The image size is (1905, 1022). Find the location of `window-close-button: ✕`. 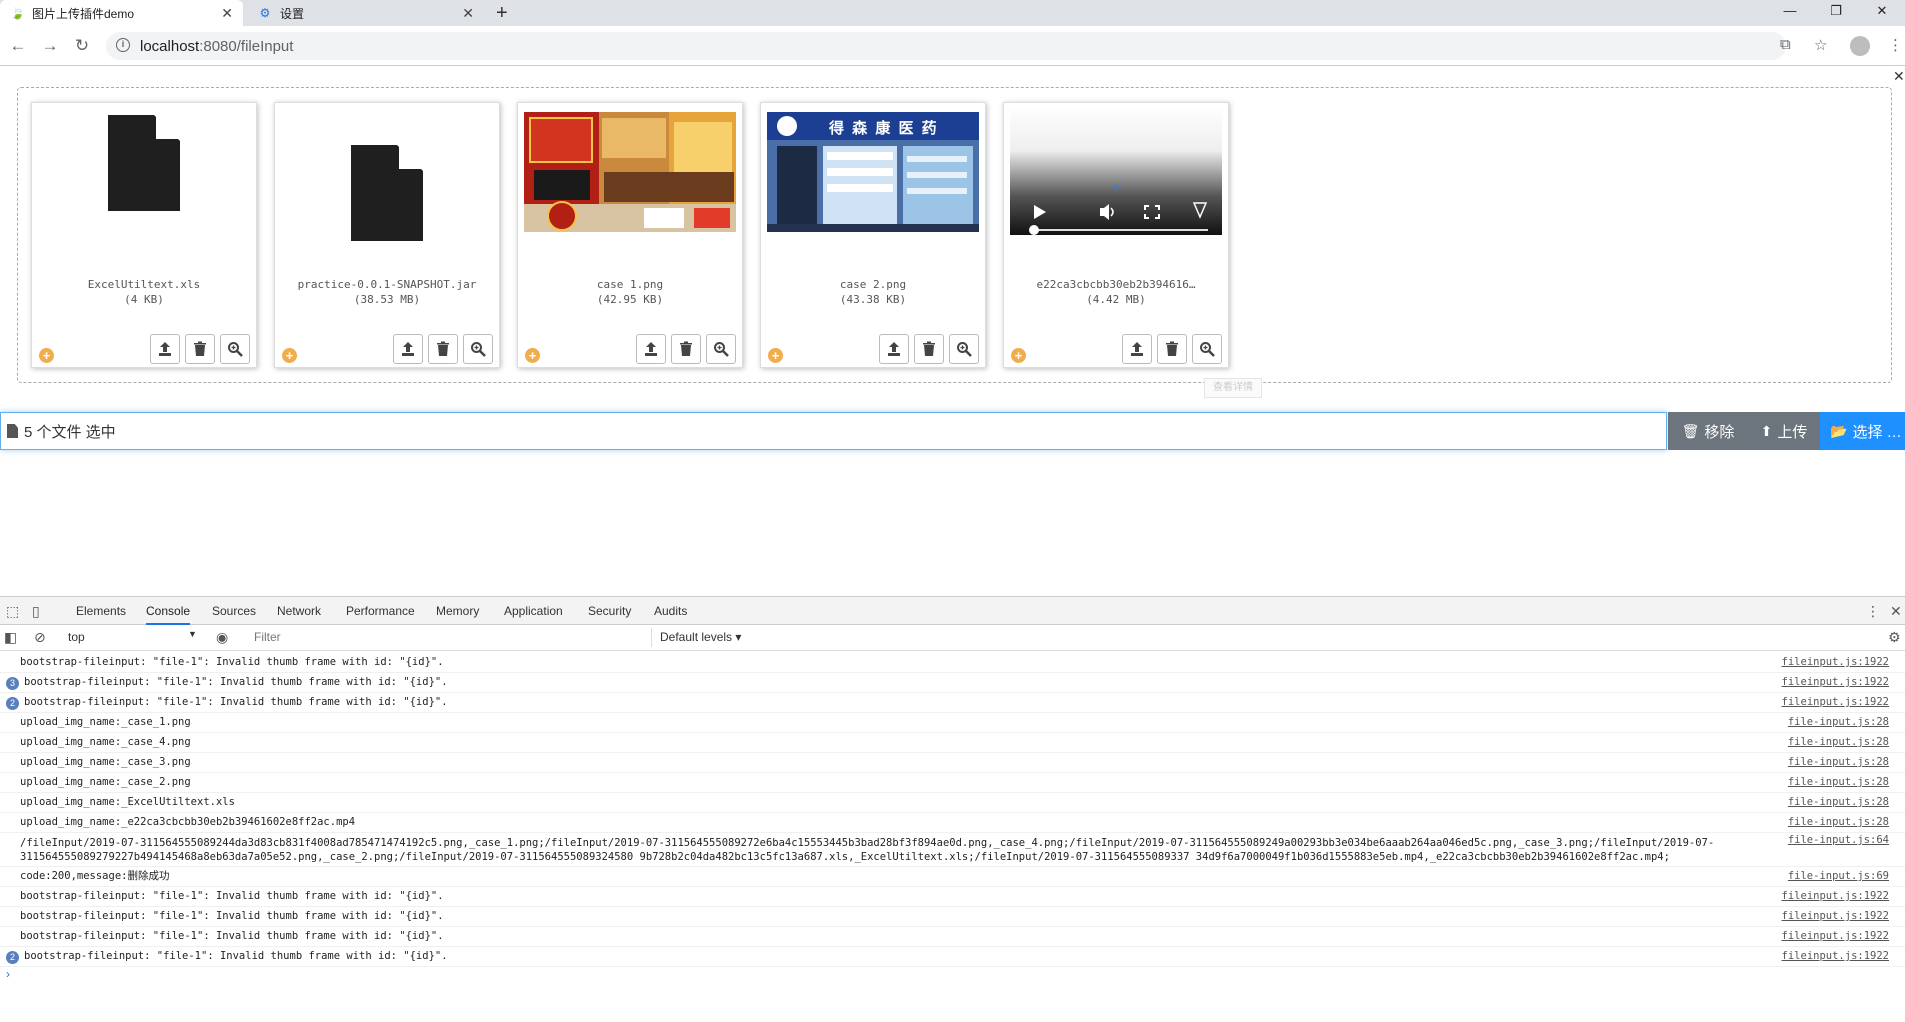

window-close-button: ✕ is located at coordinates (1882, 13).